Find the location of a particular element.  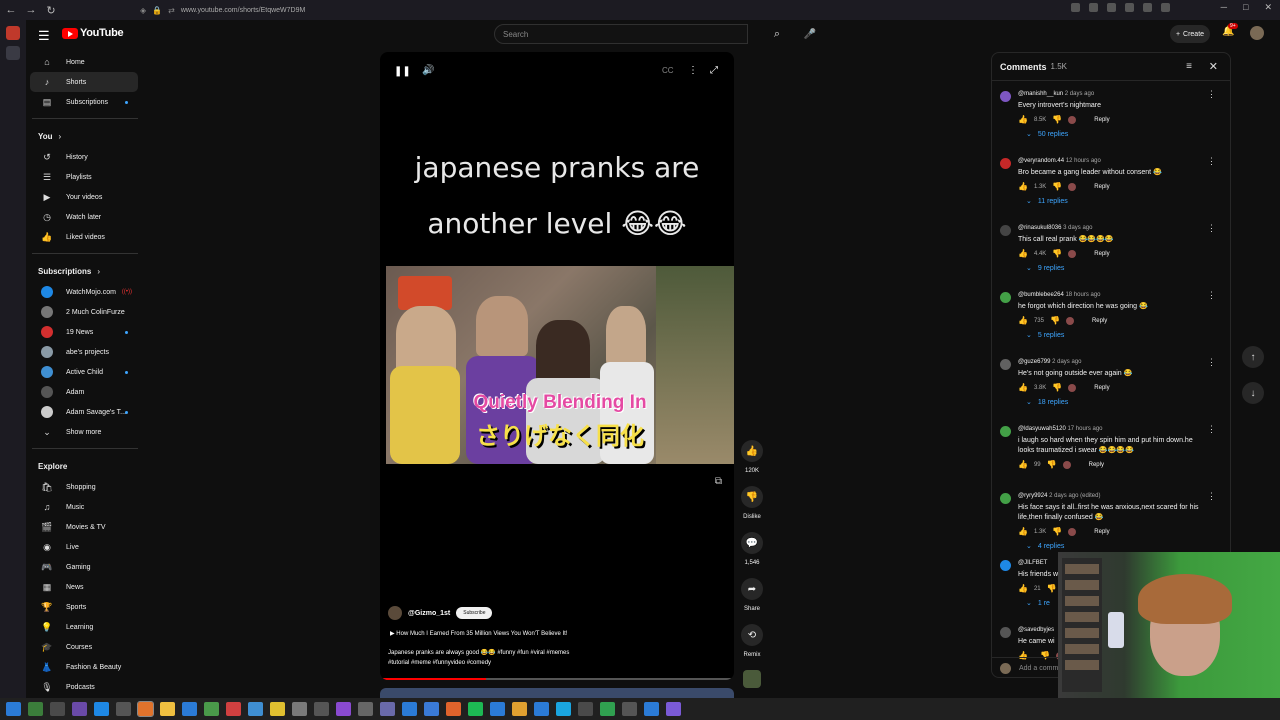

sidebar-item-abe-s-projects: abe's projects is located at coordinates (84, 352).